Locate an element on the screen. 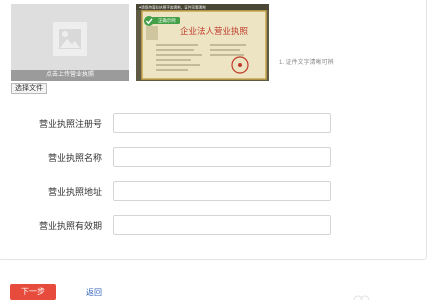 The height and width of the screenshot is (300, 446). registration-number-input is located at coordinates (222, 123).